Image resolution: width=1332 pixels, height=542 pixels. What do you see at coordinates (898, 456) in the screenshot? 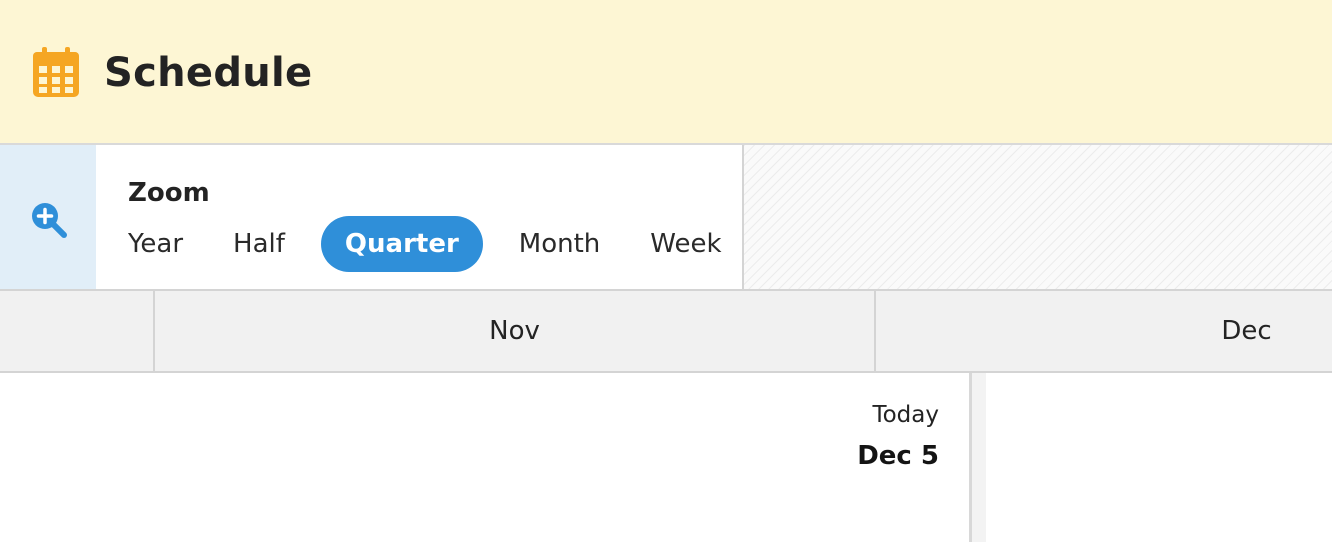
I see `today-date: Dec 5` at bounding box center [898, 456].